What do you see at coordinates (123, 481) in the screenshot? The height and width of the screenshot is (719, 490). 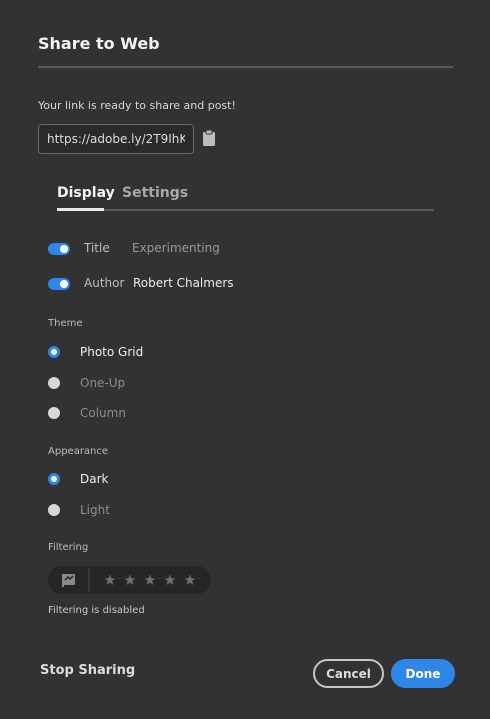 I see `appearance-option-dark: Dark` at bounding box center [123, 481].